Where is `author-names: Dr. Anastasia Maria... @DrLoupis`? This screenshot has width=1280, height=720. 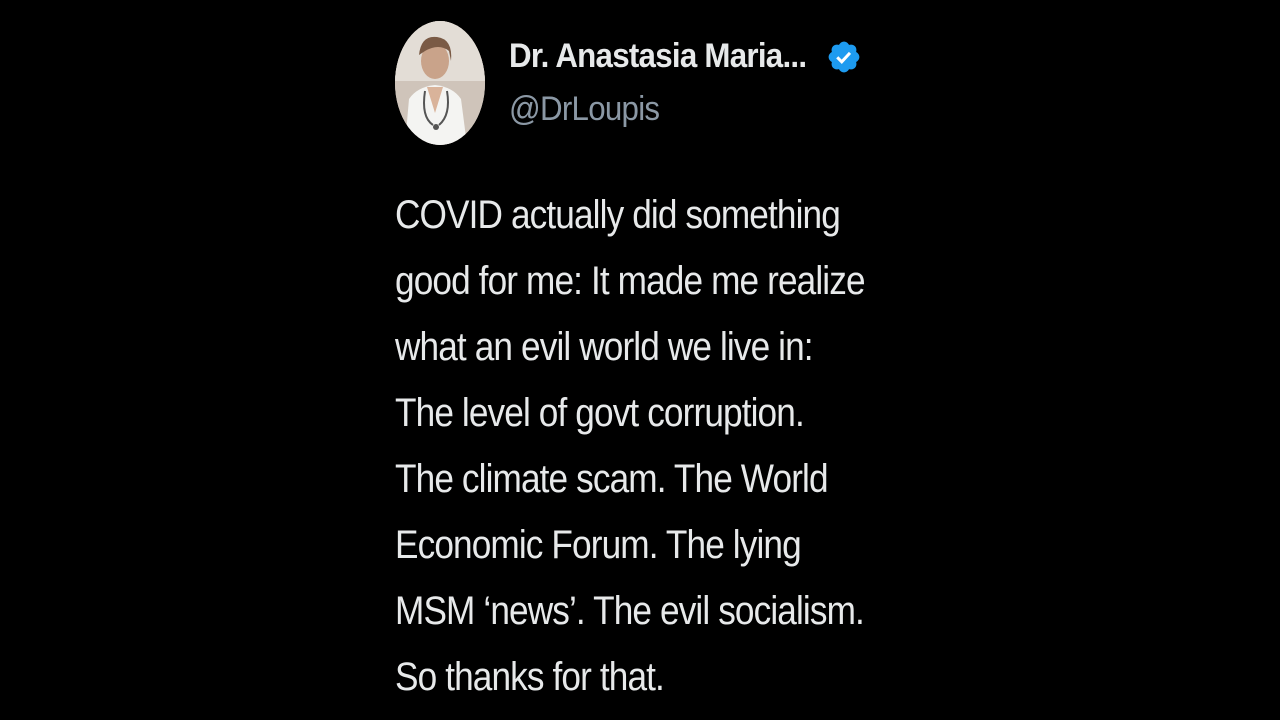 author-names: Dr. Anastasia Maria... @DrLoupis is located at coordinates (685, 83).